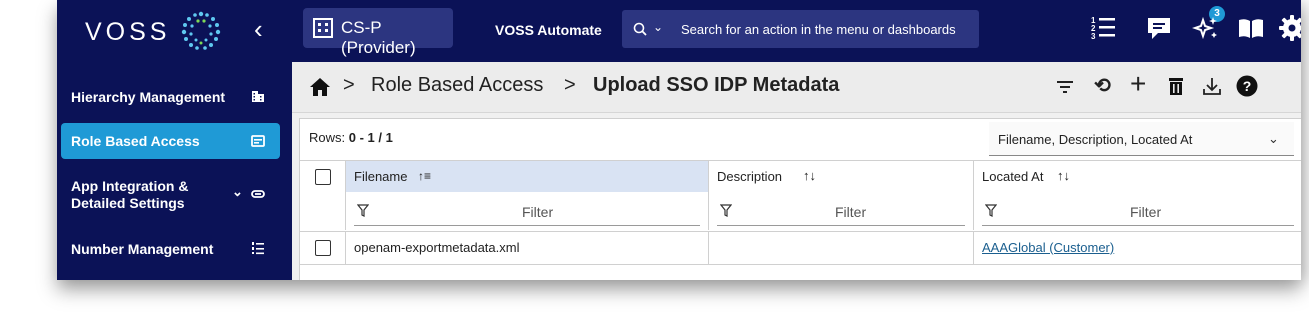 The width and height of the screenshot is (1309, 331). I want to click on breadcrumb-role-based-access: Role Based Access, so click(457, 85).